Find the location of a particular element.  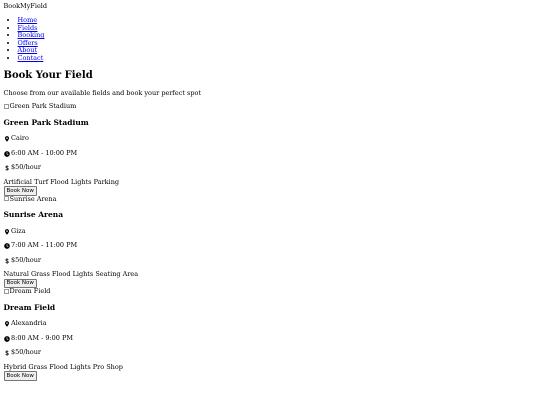

main-nav: Home Fields Booking Offers About Contact is located at coordinates (270, 39).